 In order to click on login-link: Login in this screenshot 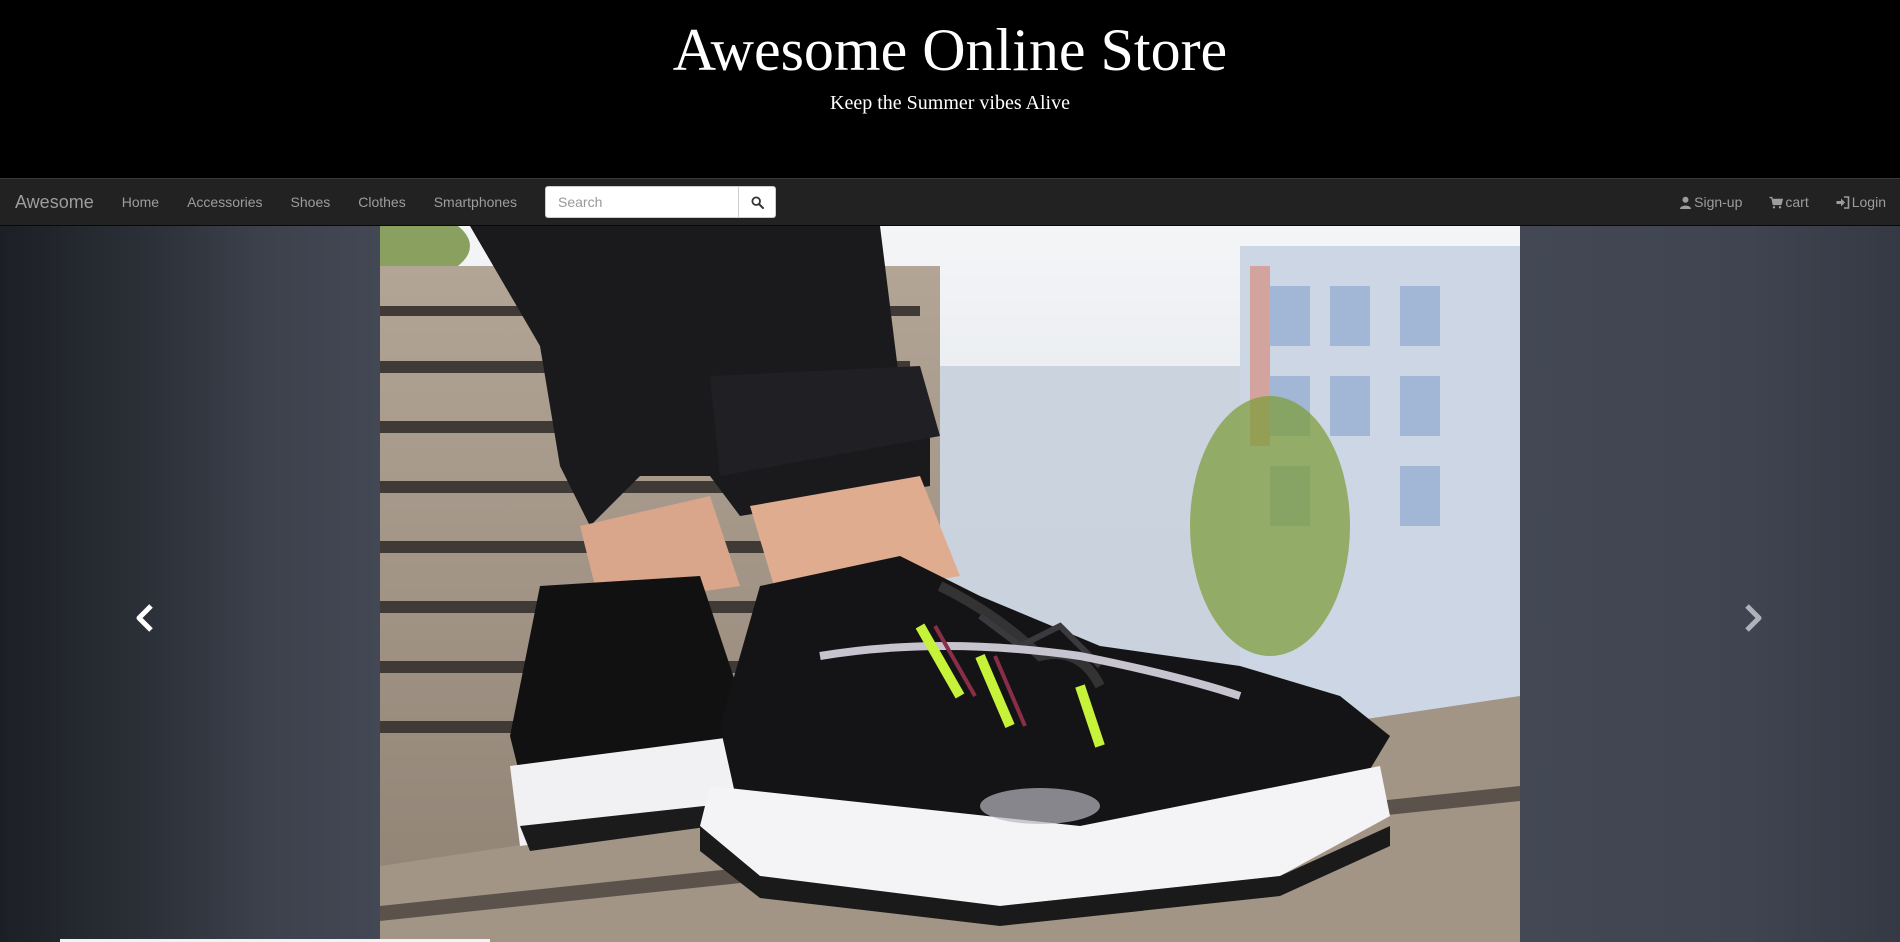, I will do `click(1861, 202)`.